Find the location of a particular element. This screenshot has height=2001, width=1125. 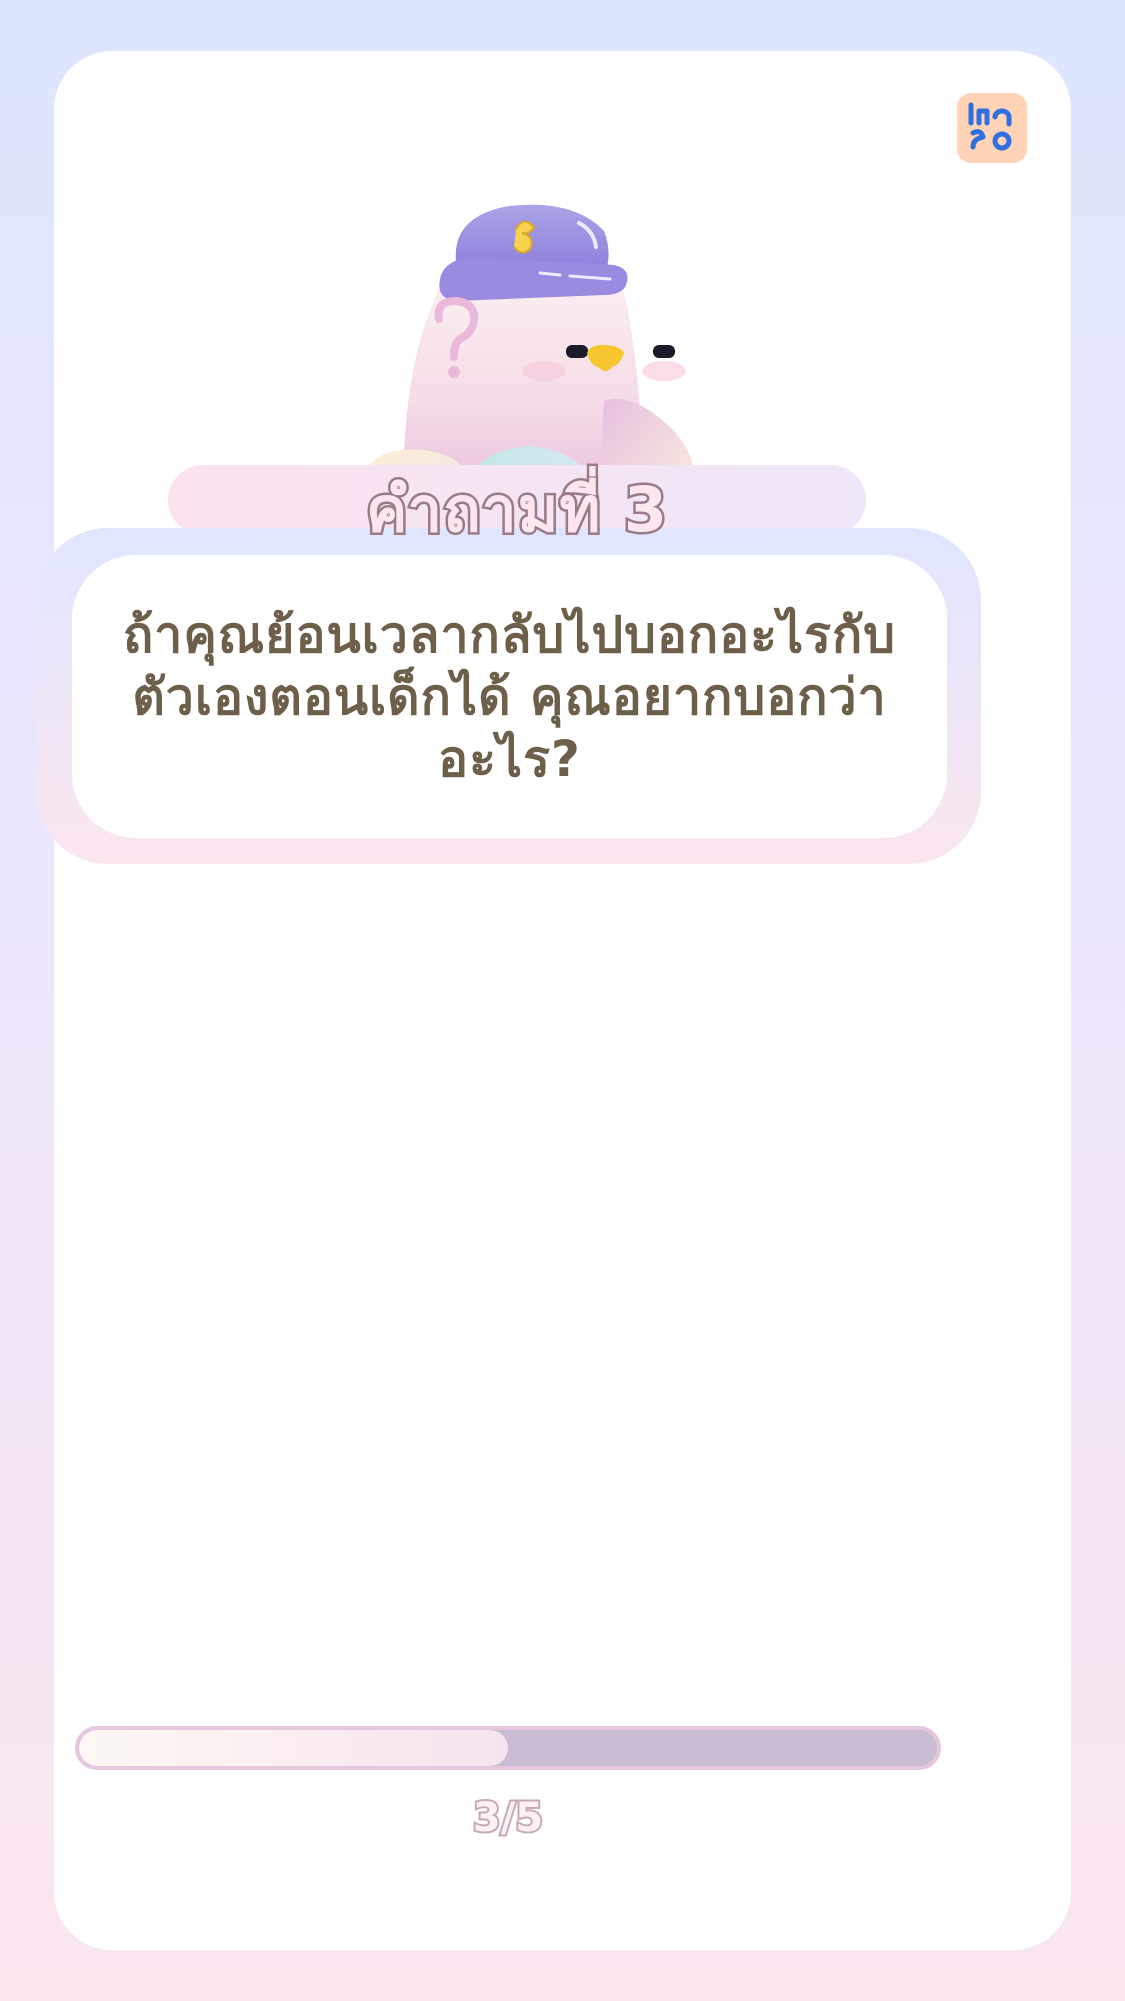

question-title: คำถามที่ 3 is located at coordinates (516, 510).